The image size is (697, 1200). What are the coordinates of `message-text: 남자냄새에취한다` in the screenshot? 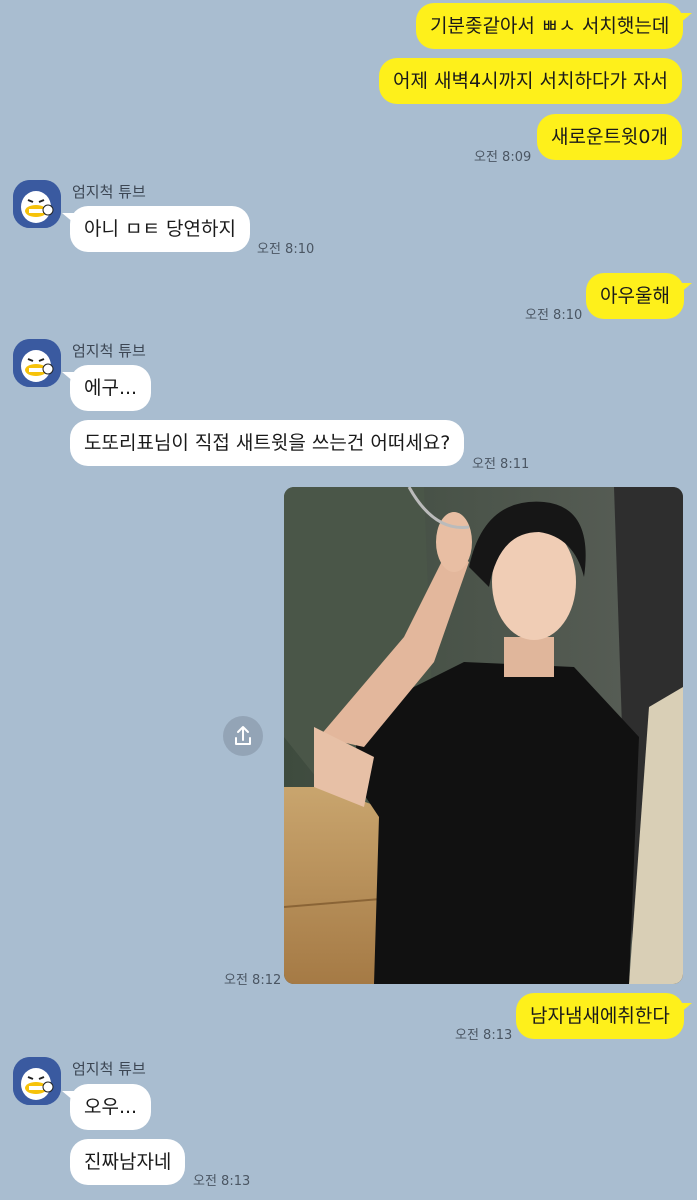 It's located at (600, 1016).